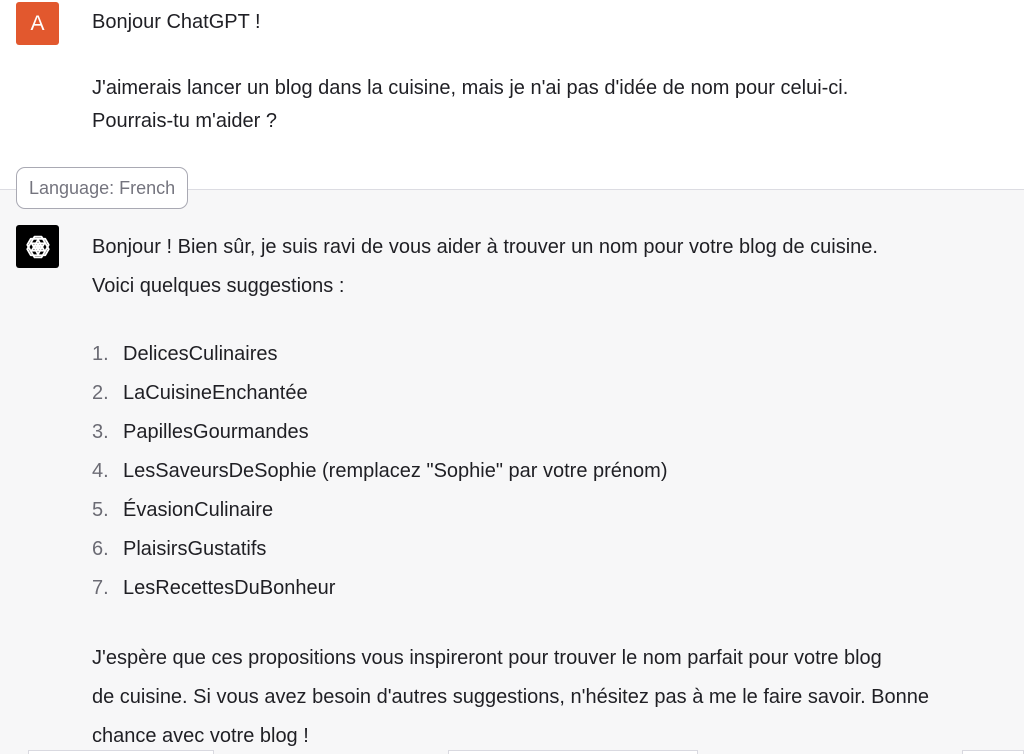  I want to click on list-item-text: DelicesCulinaires, so click(200, 354).